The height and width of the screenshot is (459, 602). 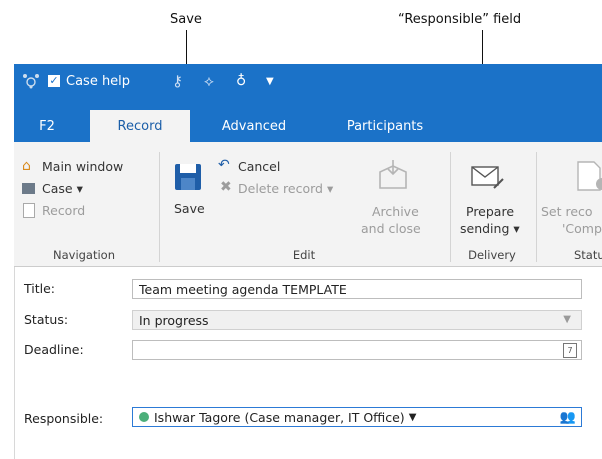 I want to click on deadline-field: 7, so click(x=357, y=350).